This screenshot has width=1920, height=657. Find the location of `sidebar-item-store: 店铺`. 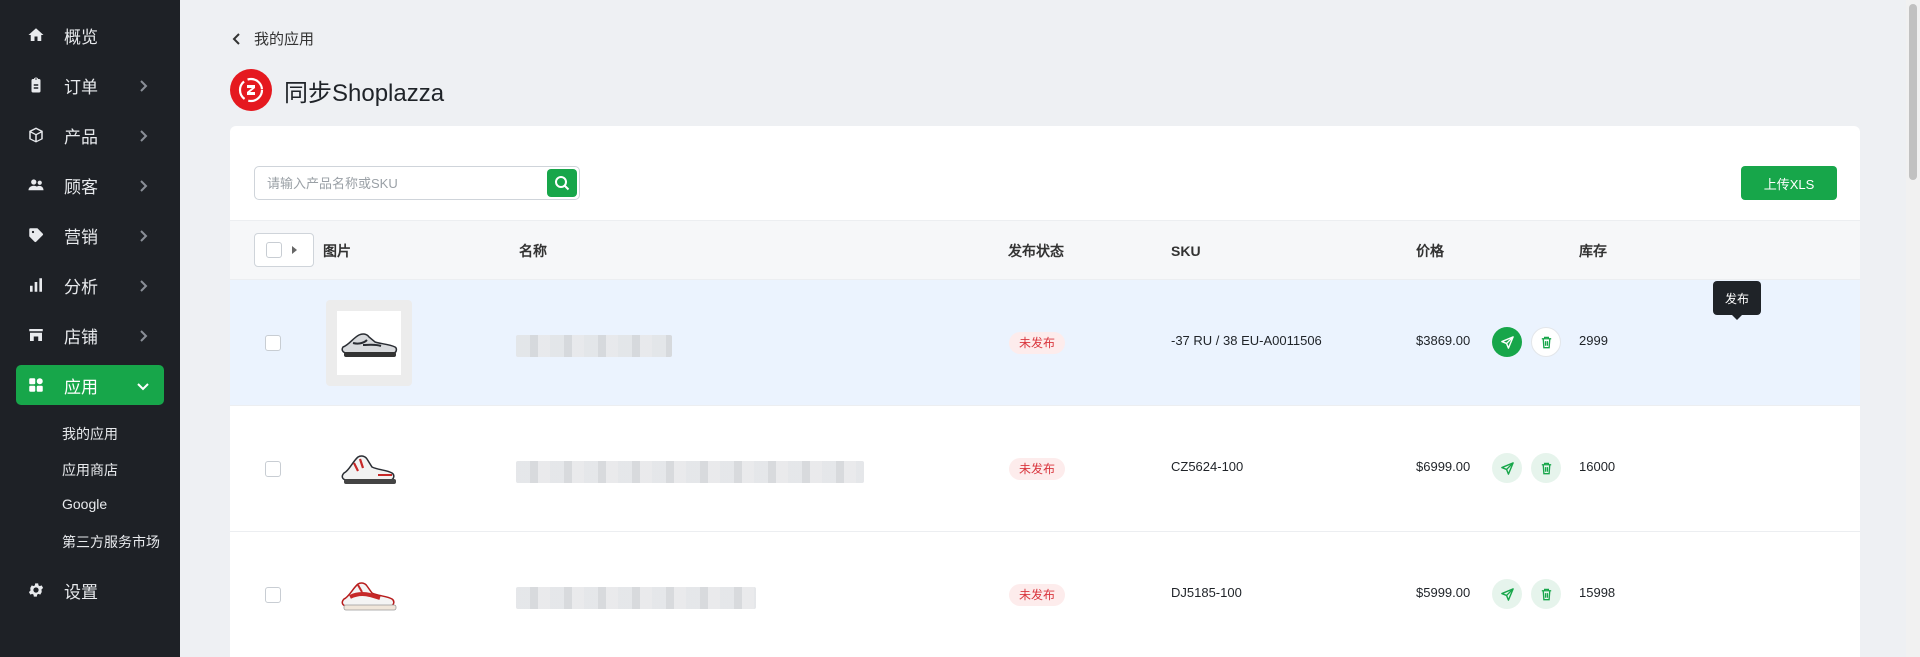

sidebar-item-store: 店铺 is located at coordinates (90, 335).